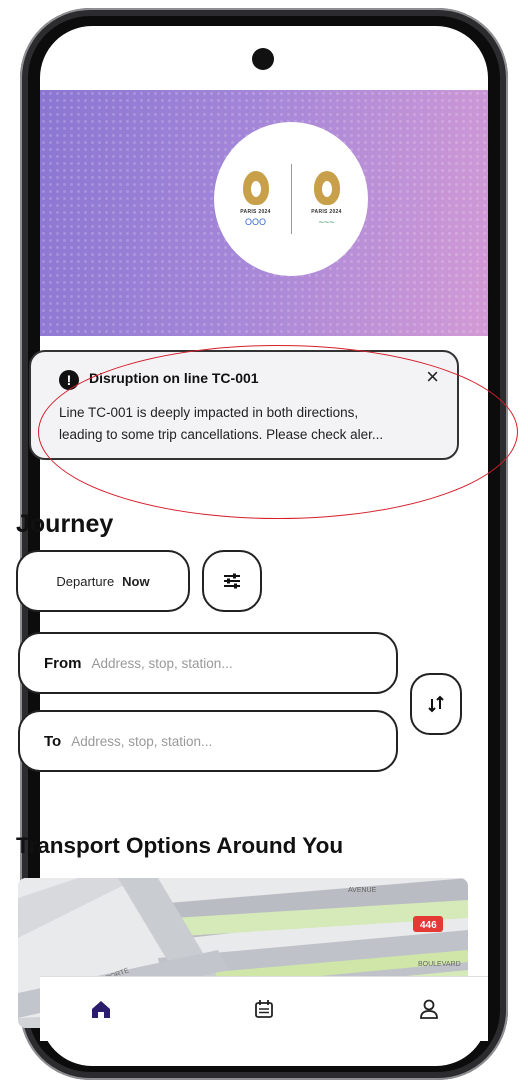 Image resolution: width=528 pixels, height=1088 pixels. What do you see at coordinates (85, 581) in the screenshot?
I see `departure-label: Departure` at bounding box center [85, 581].